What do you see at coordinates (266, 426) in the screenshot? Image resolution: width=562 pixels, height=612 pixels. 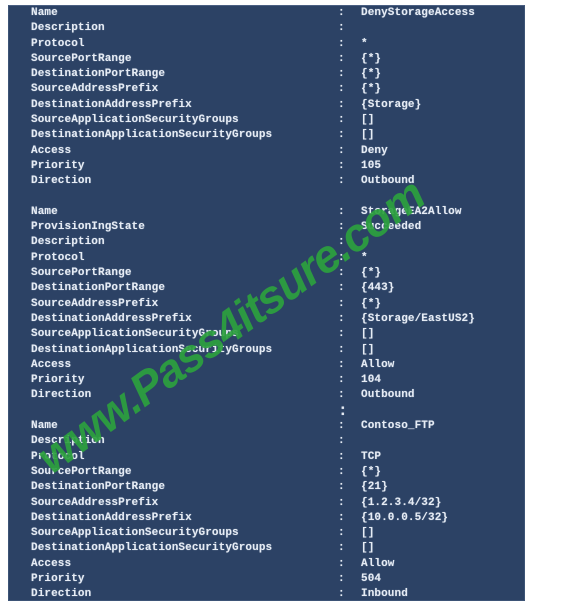 I see `property-row: Name: Contoso_FTP` at bounding box center [266, 426].